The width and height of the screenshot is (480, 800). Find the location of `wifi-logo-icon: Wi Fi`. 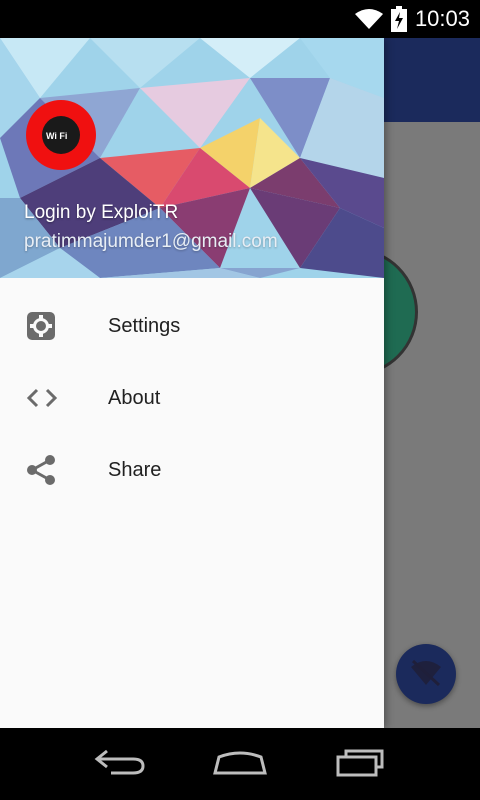

wifi-logo-icon: Wi Fi is located at coordinates (61, 135).